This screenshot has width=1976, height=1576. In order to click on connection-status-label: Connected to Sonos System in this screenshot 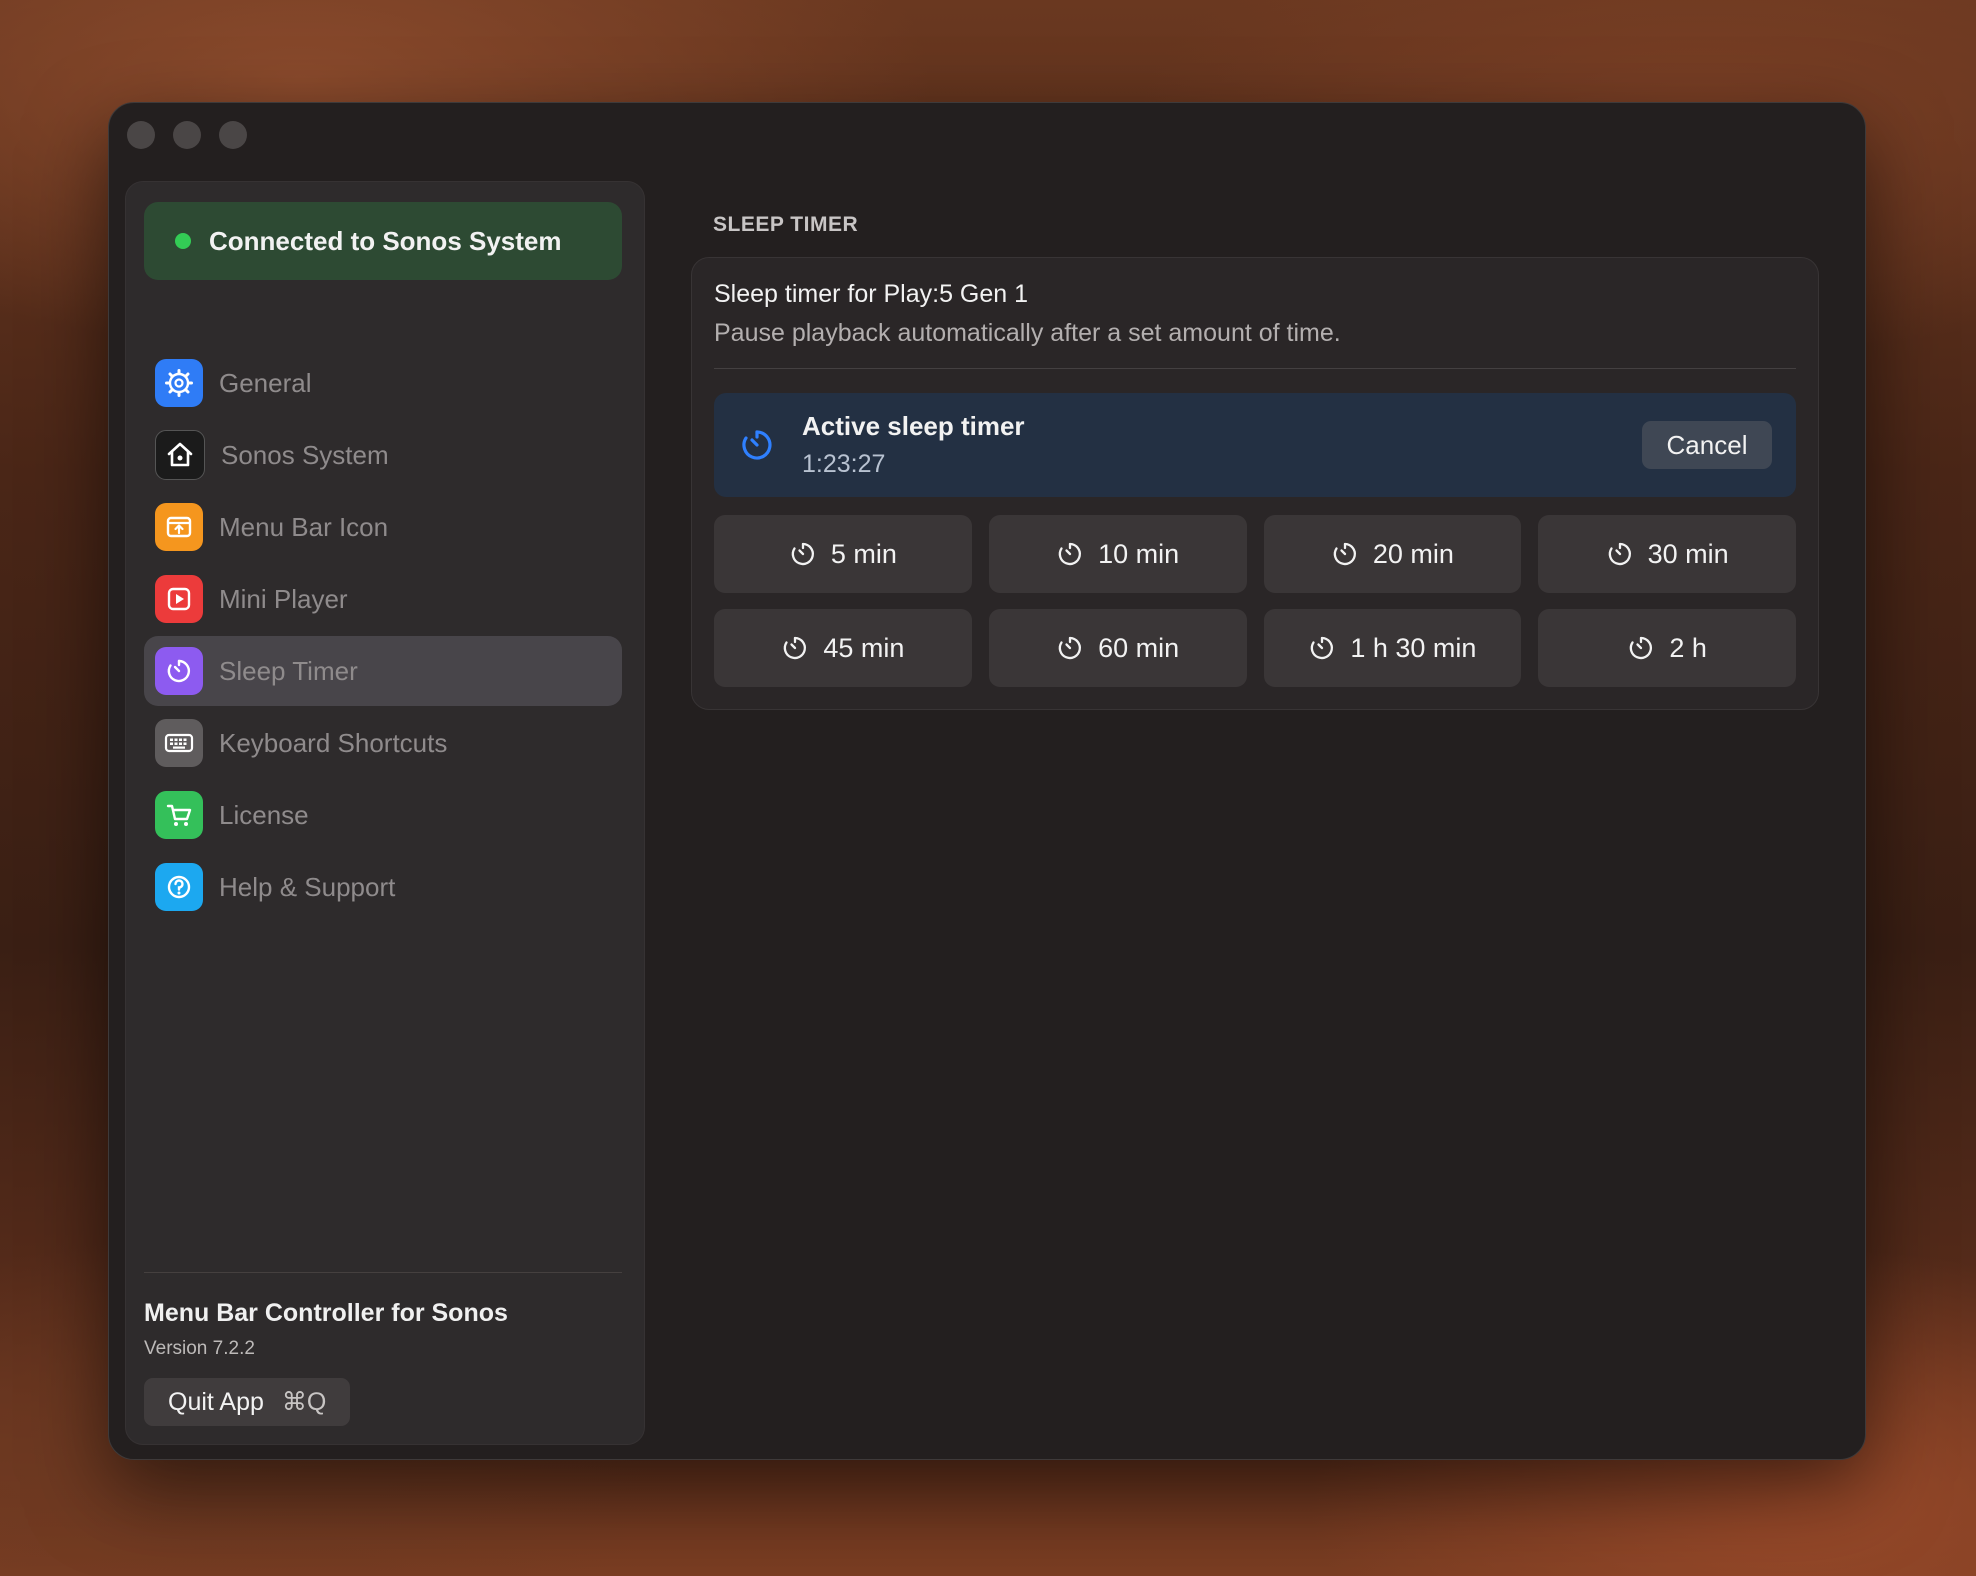, I will do `click(385, 240)`.